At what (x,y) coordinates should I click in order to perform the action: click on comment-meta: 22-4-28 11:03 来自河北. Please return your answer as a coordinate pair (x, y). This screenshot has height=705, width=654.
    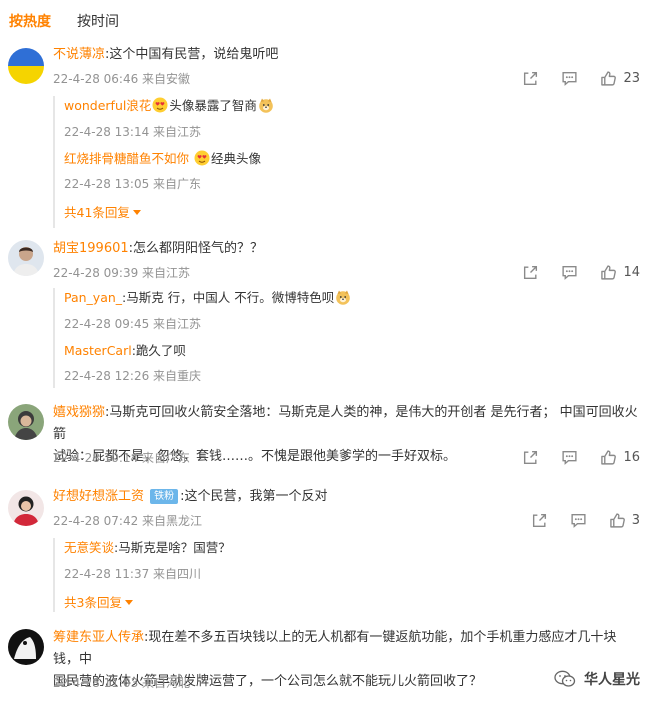
    Looking at the image, I should click on (122, 683).